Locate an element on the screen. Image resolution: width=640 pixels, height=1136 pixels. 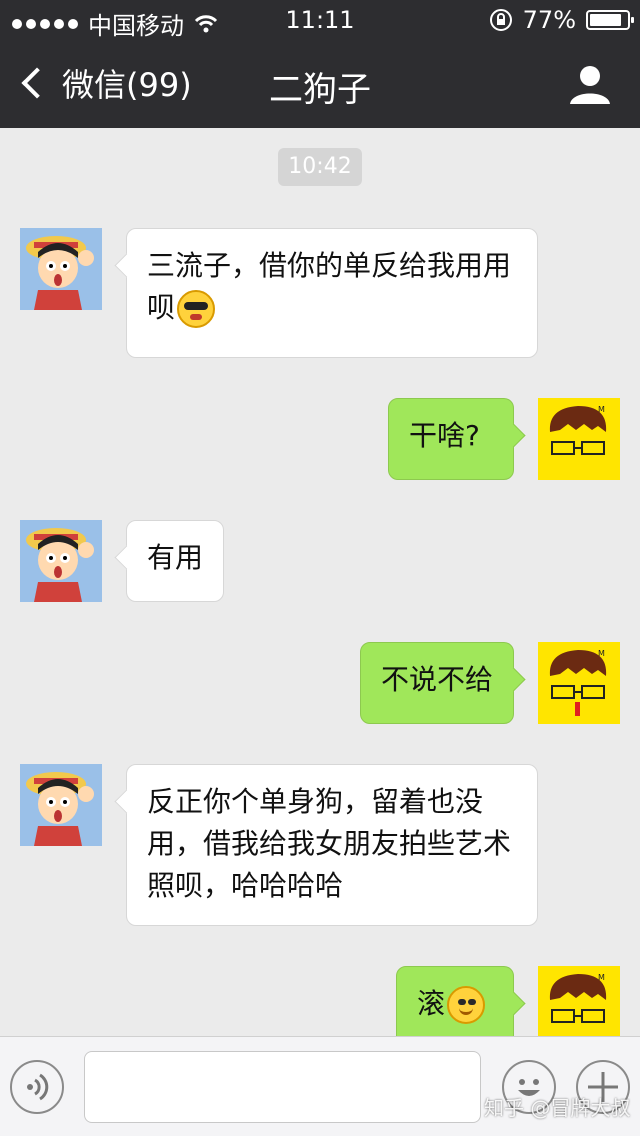
message-text: 有用 is located at coordinates (175, 557).